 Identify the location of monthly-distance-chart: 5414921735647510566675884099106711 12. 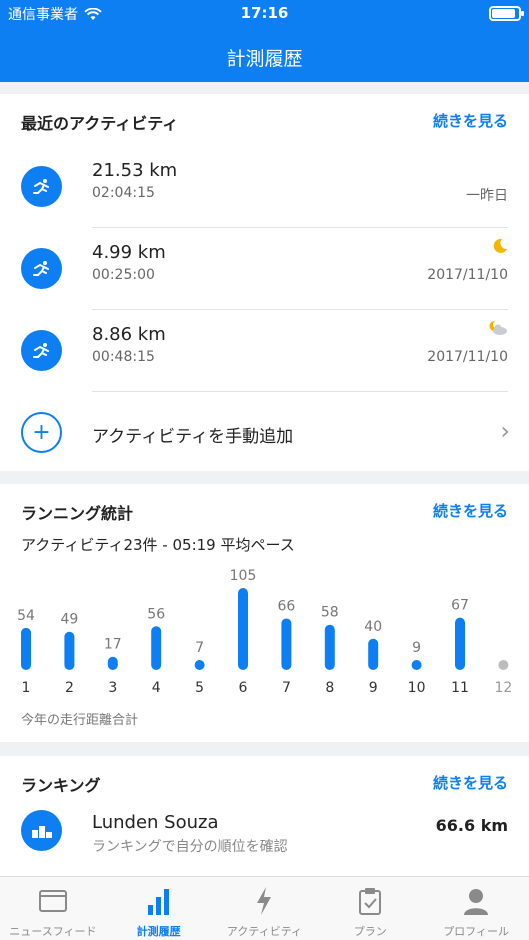
(264, 631).